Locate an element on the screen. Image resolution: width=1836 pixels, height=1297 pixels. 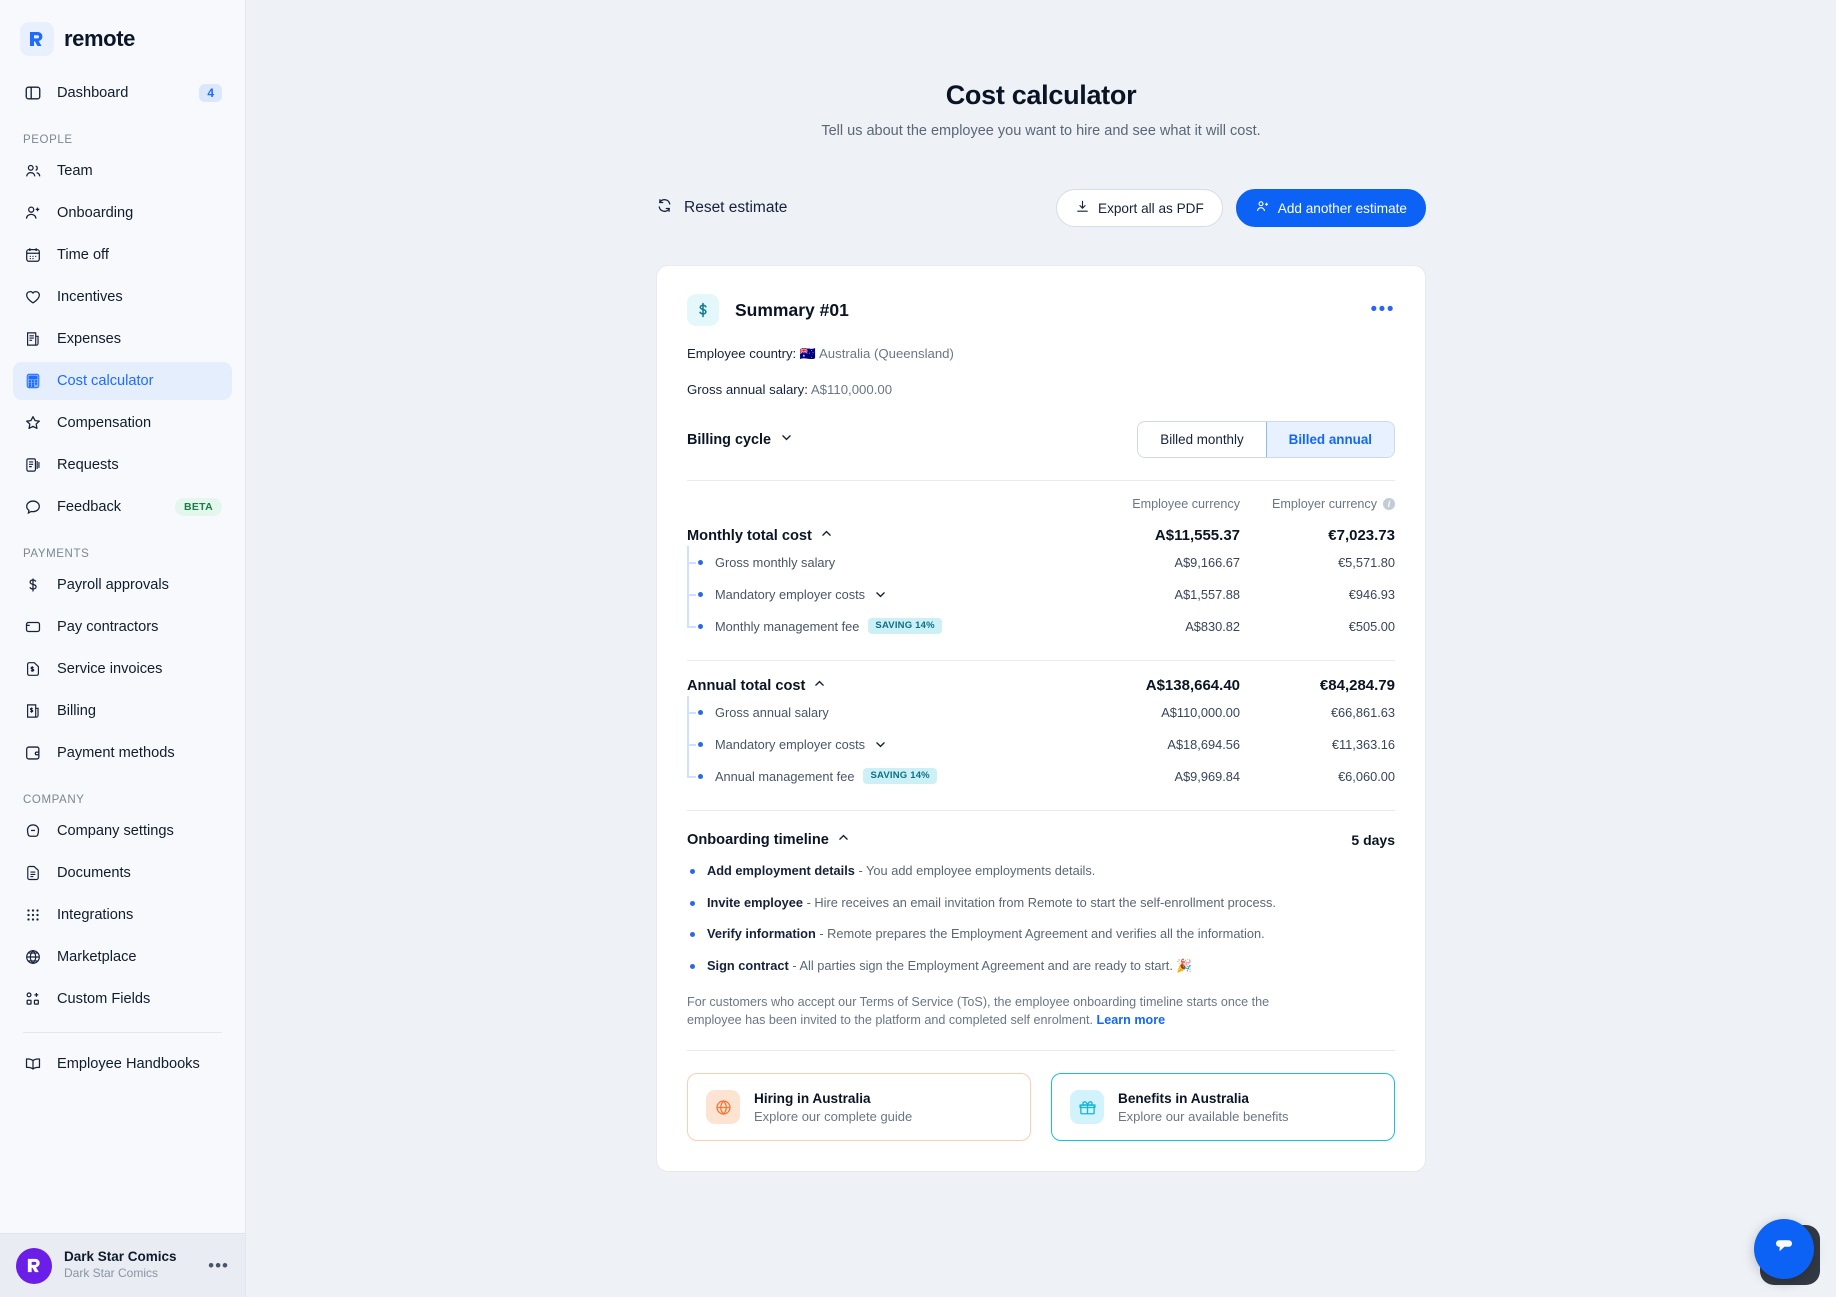
tab-billed-annual: Billed annual is located at coordinates (1329, 439).